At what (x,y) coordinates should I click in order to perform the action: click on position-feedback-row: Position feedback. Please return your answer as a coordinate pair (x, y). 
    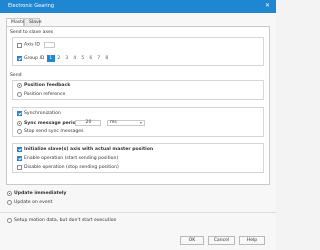
    Looking at the image, I should click on (43, 86).